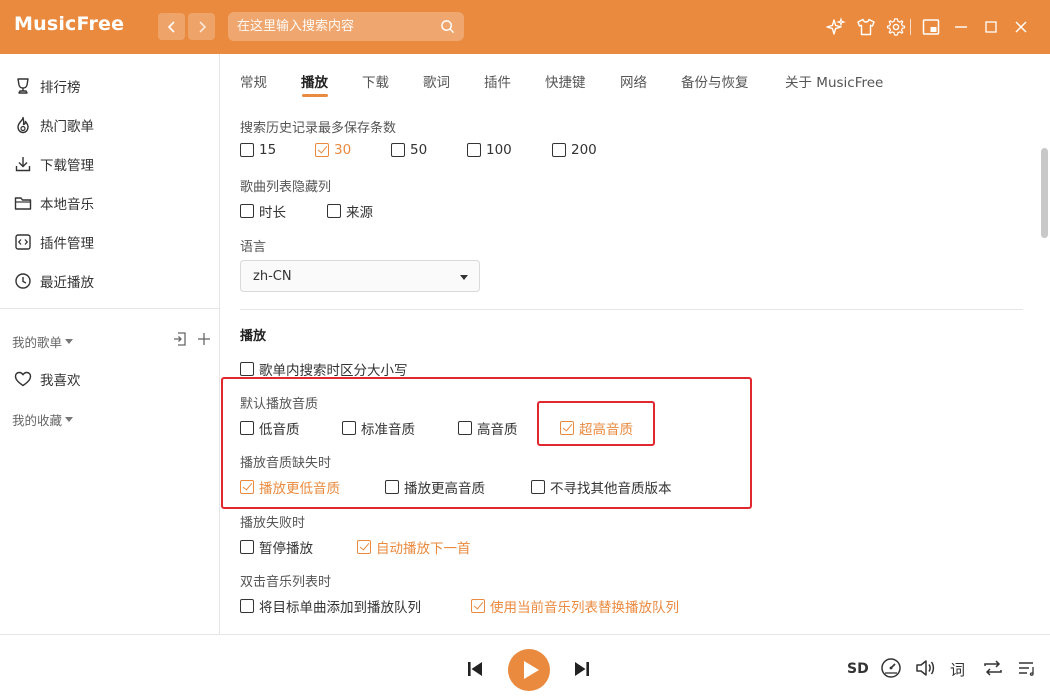  What do you see at coordinates (109, 203) in the screenshot?
I see `sidebar-item-local-music: 本地音乐` at bounding box center [109, 203].